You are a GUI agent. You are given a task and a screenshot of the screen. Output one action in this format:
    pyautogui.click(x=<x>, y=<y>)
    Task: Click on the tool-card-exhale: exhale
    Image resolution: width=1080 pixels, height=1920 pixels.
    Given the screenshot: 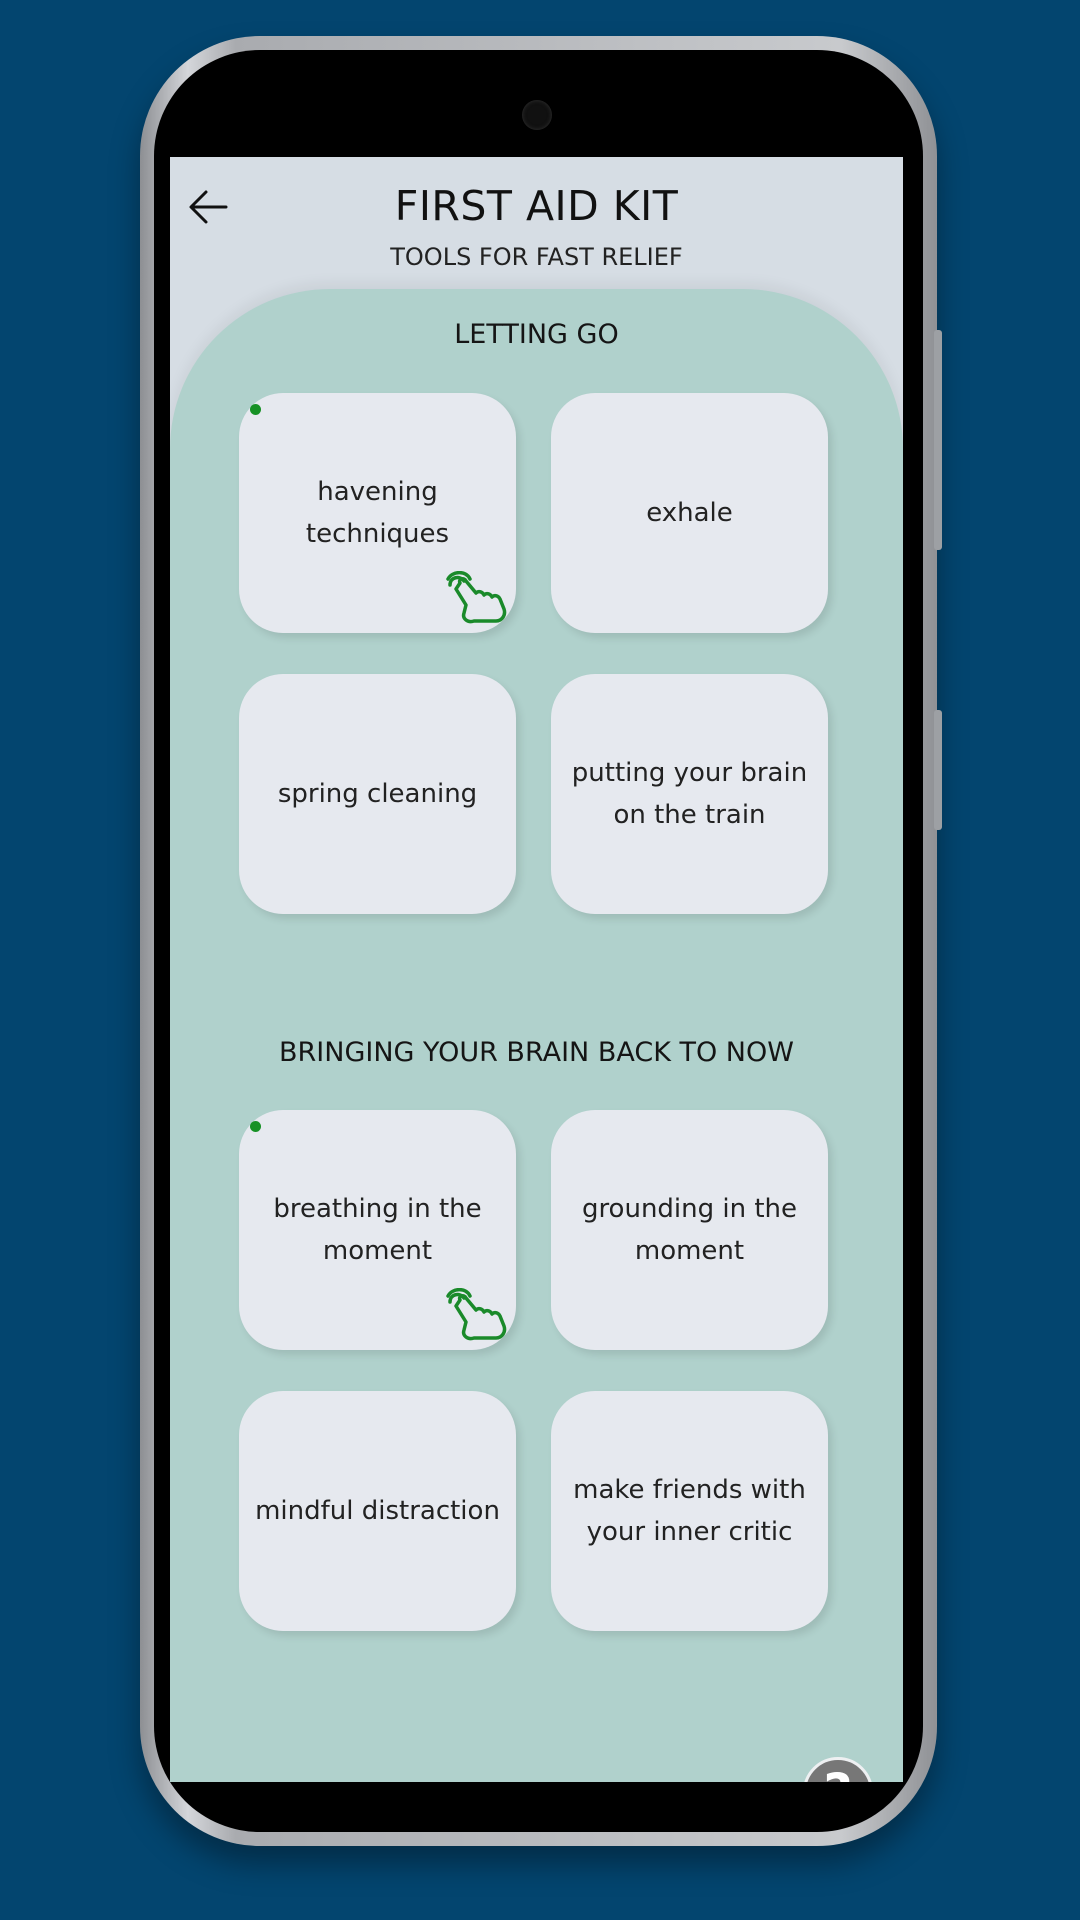 What is the action you would take?
    pyautogui.click(x=689, y=513)
    